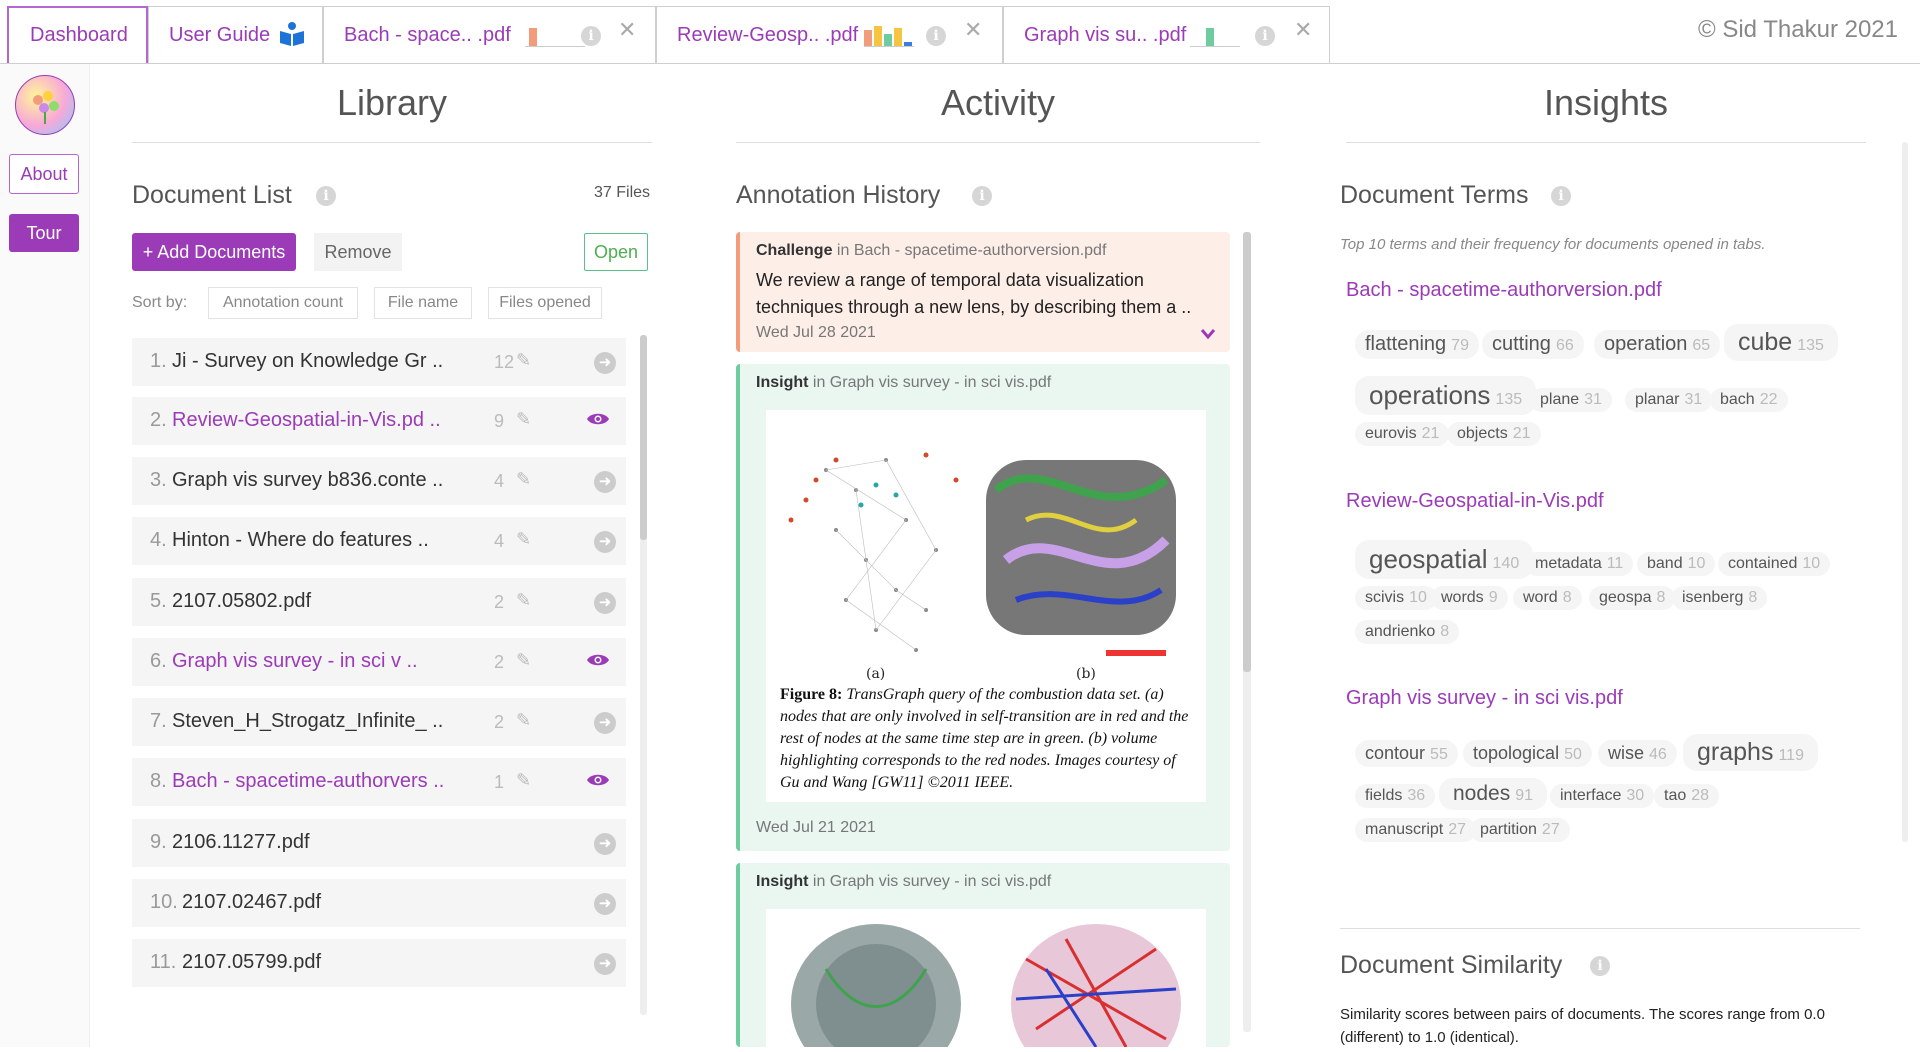 This screenshot has width=1920, height=1052. What do you see at coordinates (875, 673) in the screenshot?
I see `figure-label-a: (a)` at bounding box center [875, 673].